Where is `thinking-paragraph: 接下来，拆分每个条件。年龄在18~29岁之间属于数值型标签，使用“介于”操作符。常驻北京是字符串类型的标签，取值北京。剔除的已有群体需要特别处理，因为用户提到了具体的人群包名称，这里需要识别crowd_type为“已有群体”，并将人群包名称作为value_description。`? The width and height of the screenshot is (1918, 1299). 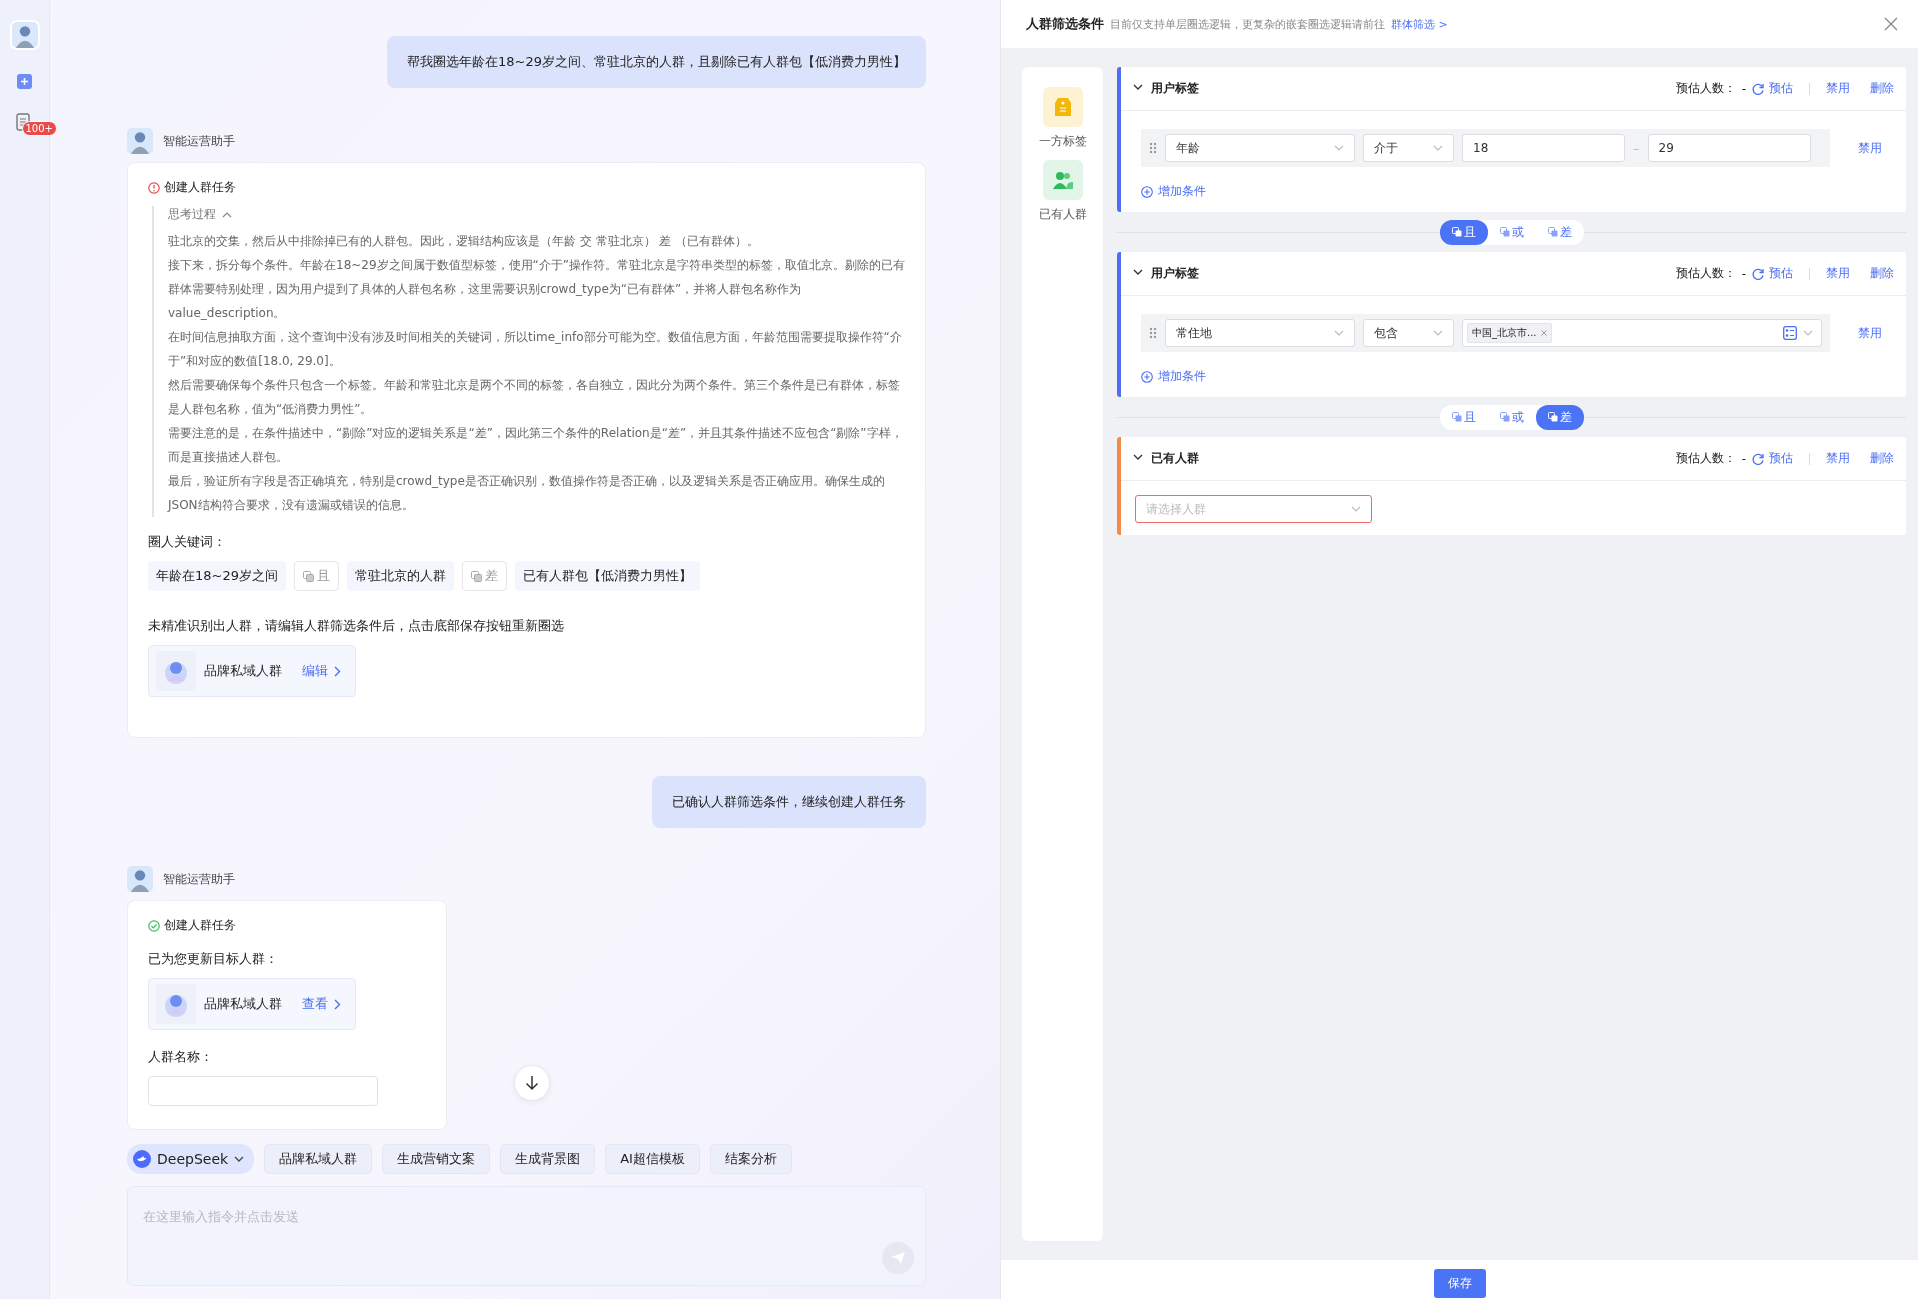 thinking-paragraph: 接下来，拆分每个条件。年龄在18~29岁之间属于数值型标签，使用“介于”操作符。常驻北京是字符串类型的标签，取值北京。剔除的已有群体需要特别处理，因为用户提到了具体的人群包名称，这里需要识别crowd_type为“已有群体”，并将人群包名称作为value_description。 is located at coordinates (537, 289).